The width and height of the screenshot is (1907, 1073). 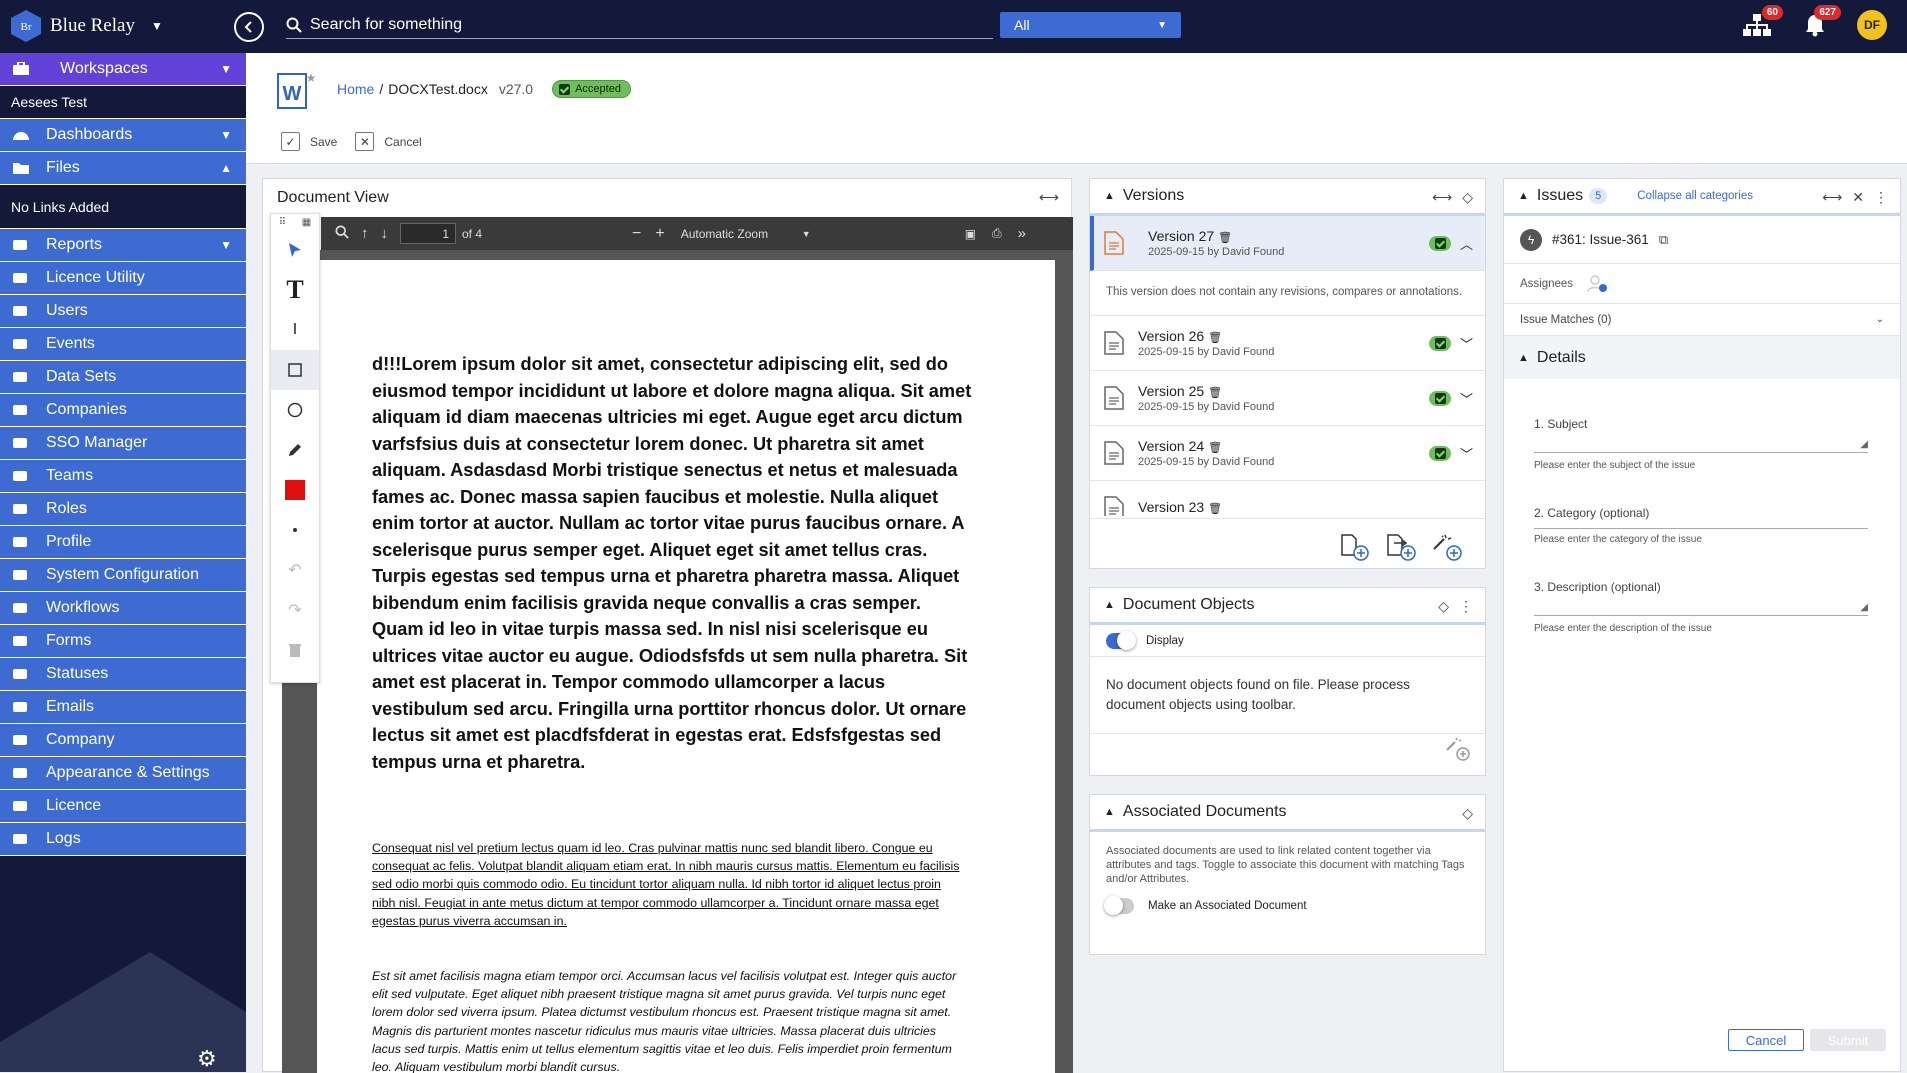 What do you see at coordinates (1702, 240) in the screenshot?
I see `issue-row: ϟ #361: Issue-361 ⧉` at bounding box center [1702, 240].